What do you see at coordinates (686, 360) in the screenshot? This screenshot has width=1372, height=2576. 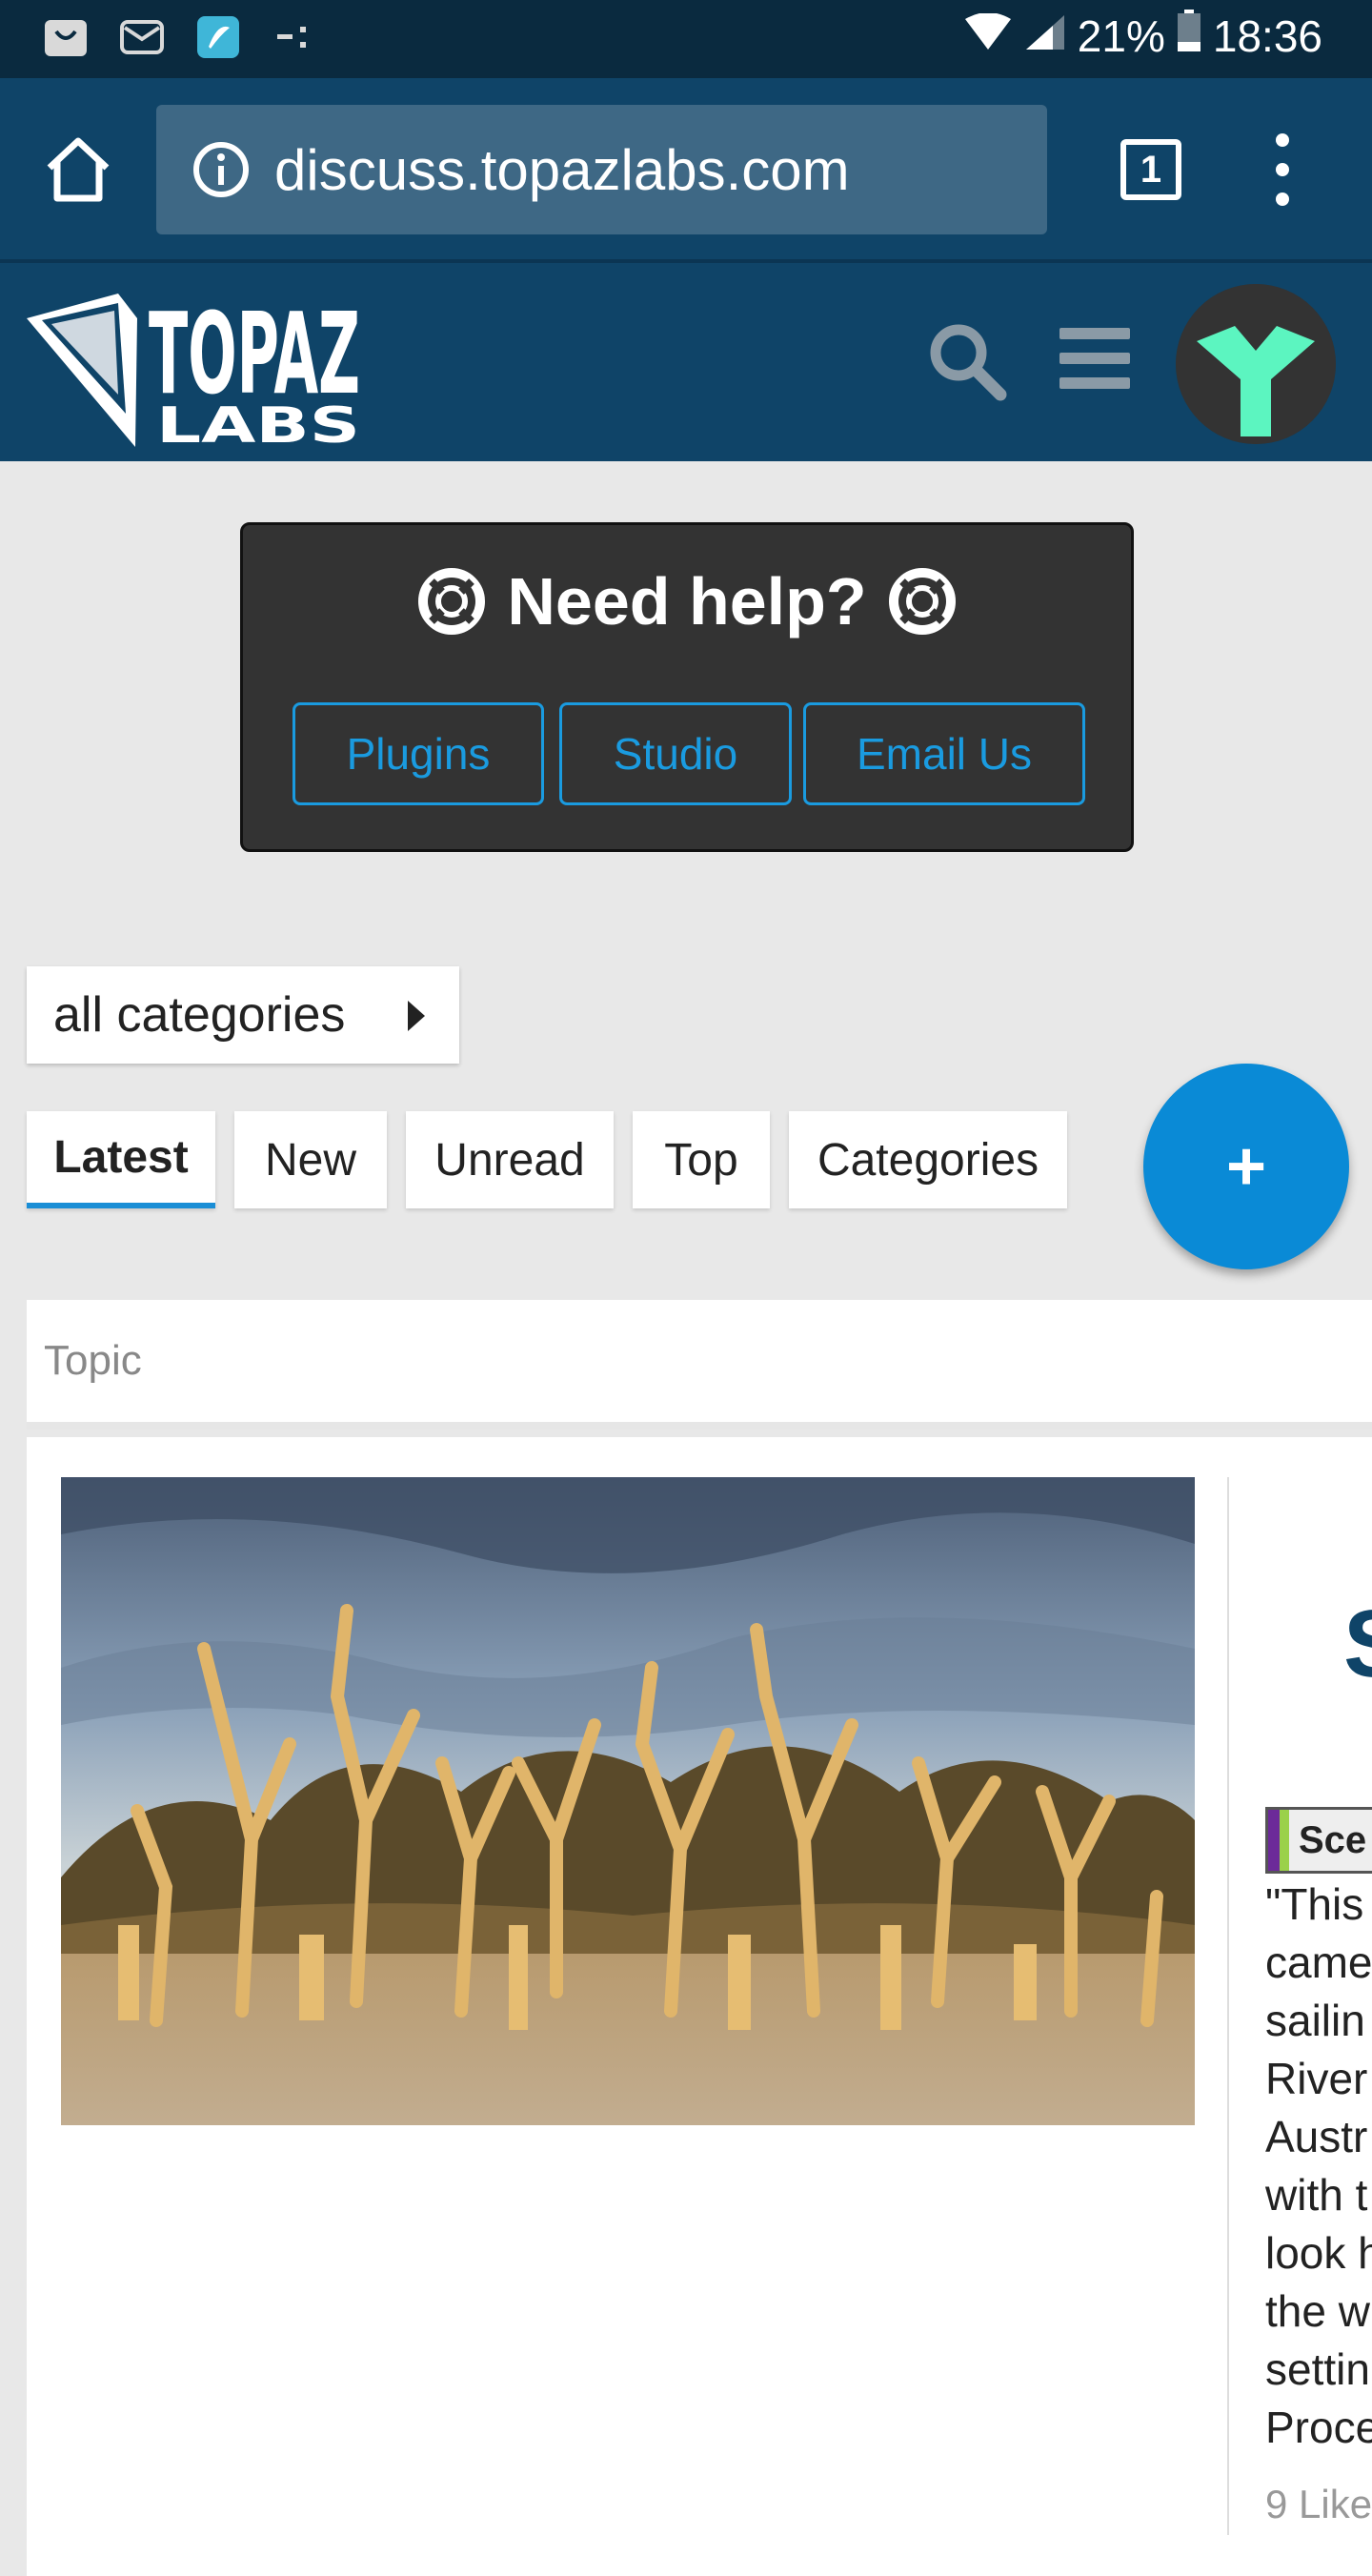 I see `site-header: TOPAZ LABS` at bounding box center [686, 360].